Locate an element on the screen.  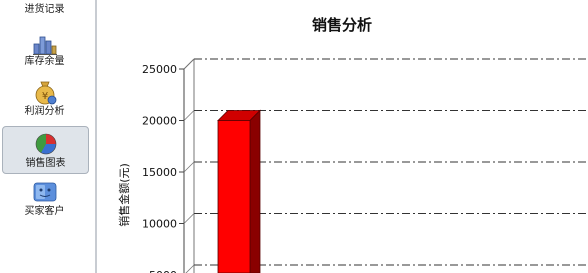
pie-chart-icon is located at coordinates (45, 144).